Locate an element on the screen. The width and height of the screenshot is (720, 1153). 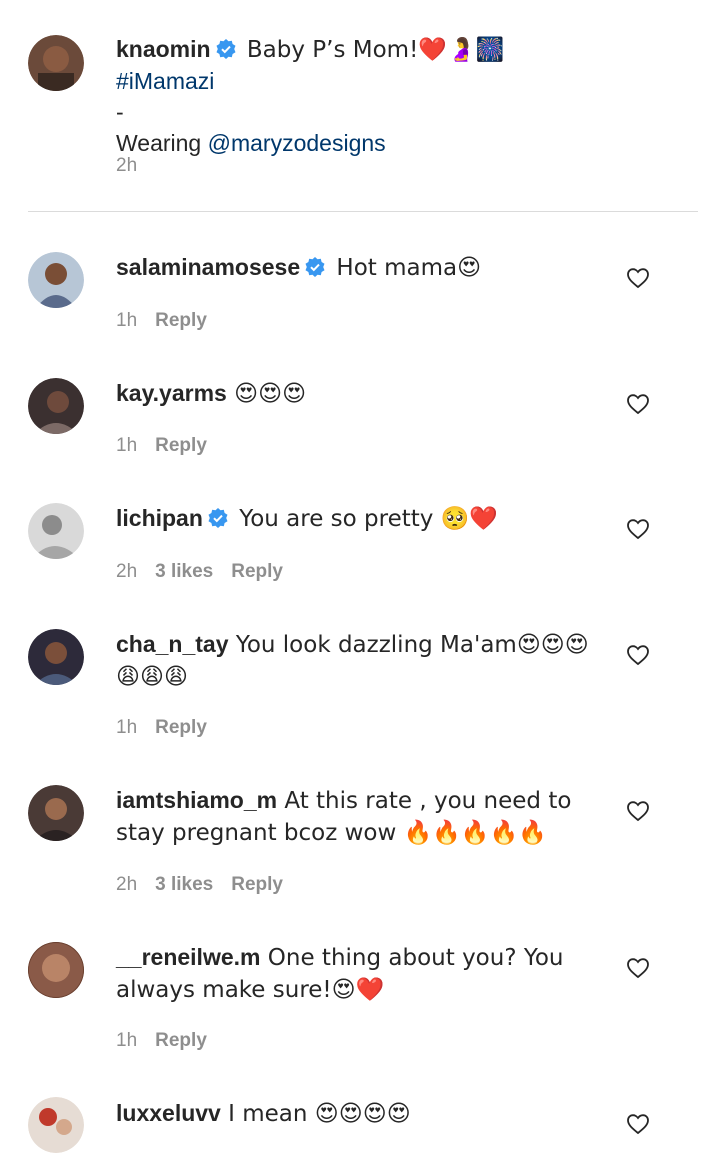
comment-username: cha_n_tay is located at coordinates (172, 644).